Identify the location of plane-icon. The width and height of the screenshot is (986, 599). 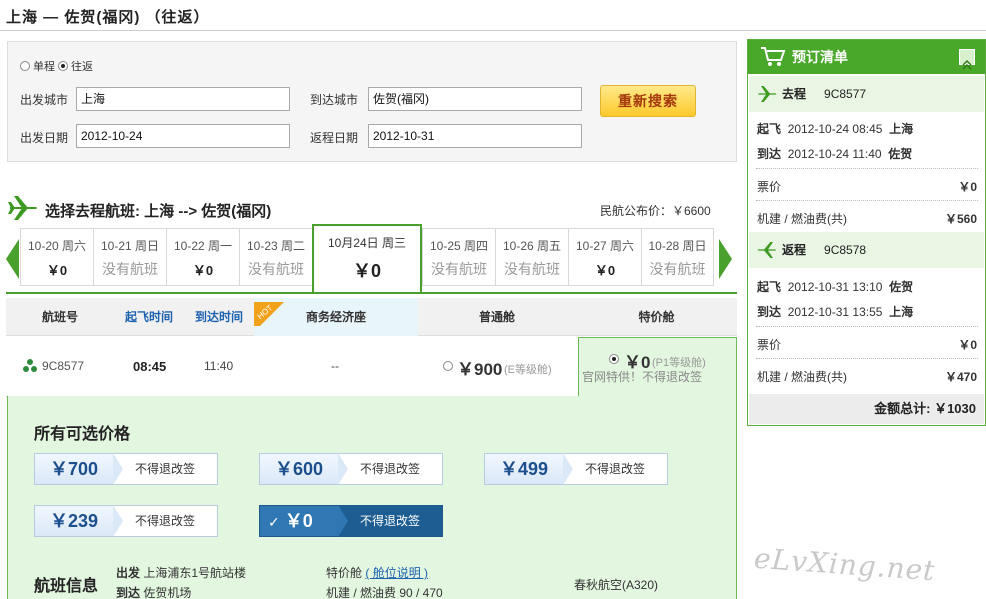
(22, 208).